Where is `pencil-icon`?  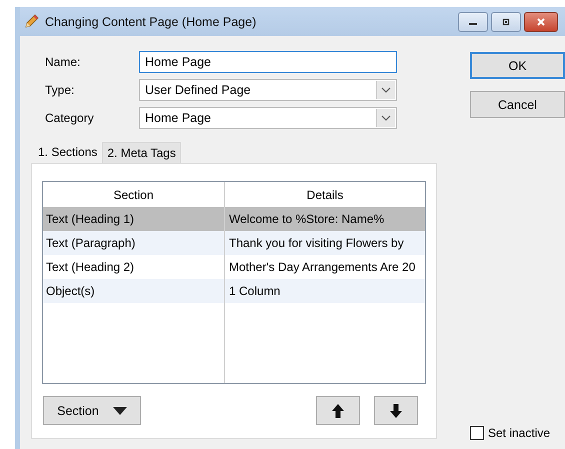 pencil-icon is located at coordinates (31, 22).